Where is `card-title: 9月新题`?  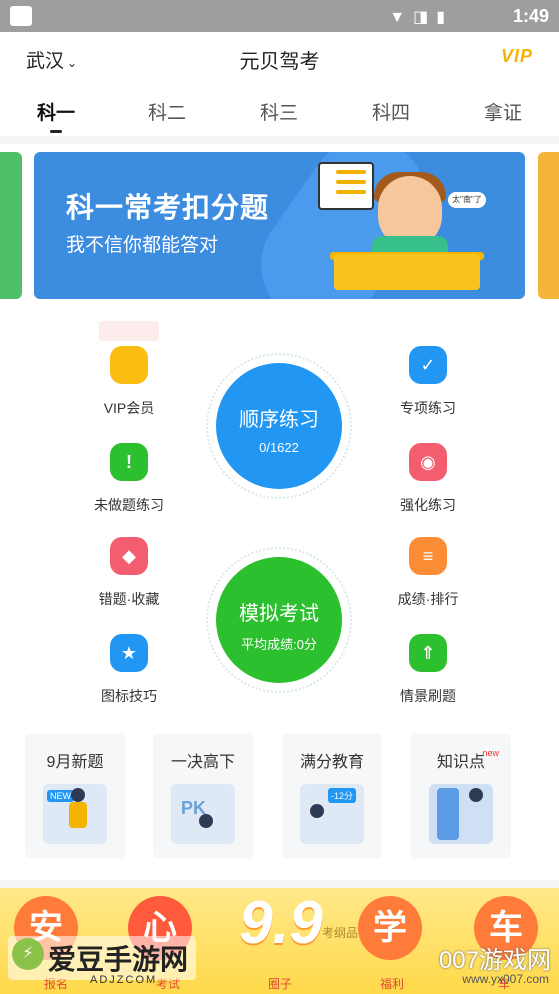
card-title: 9月新题 is located at coordinates (75, 762).